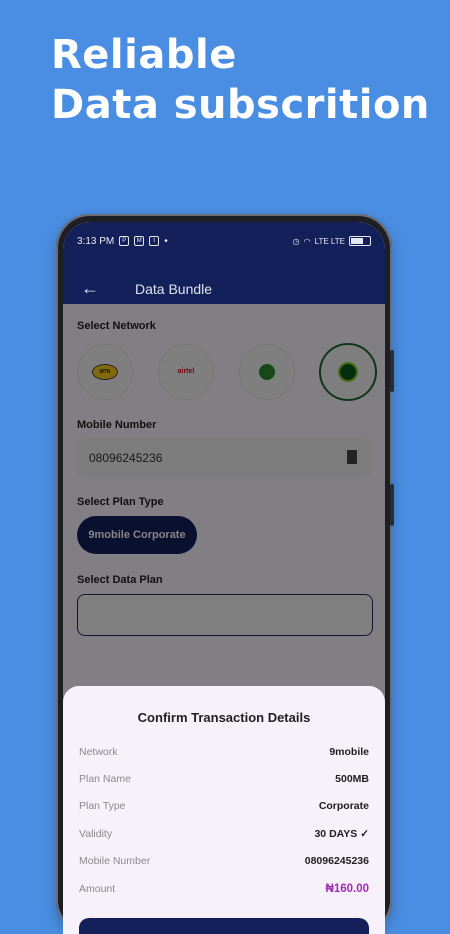  What do you see at coordinates (144, 55) in the screenshot?
I see `promo-line-1: Reliable` at bounding box center [144, 55].